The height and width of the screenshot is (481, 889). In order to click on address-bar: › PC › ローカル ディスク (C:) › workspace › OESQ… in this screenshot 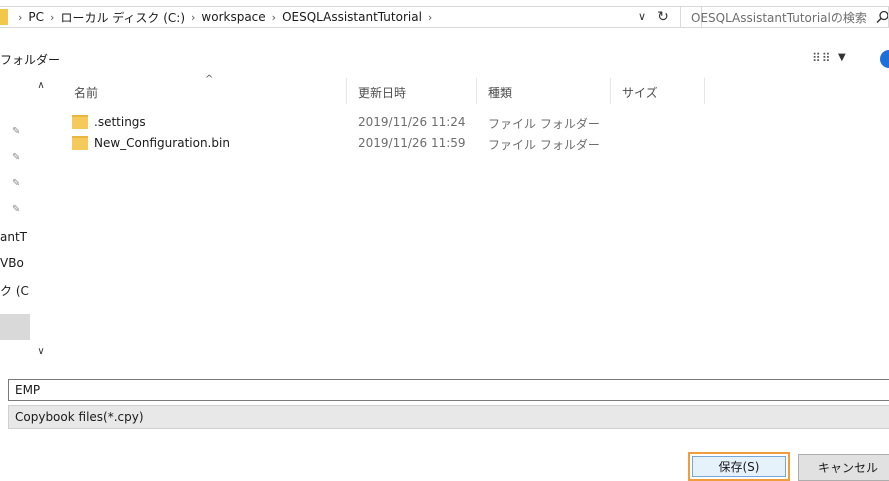, I will do `click(351, 17)`.